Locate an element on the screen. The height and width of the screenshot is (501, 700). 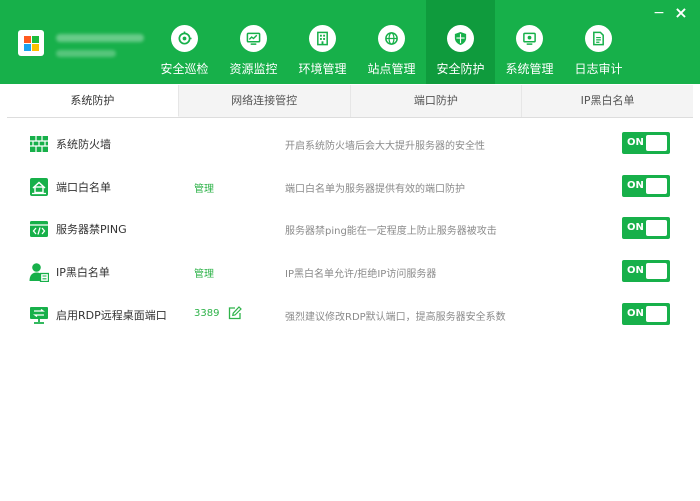
nav-resource-monitor: 资源监控 is located at coordinates (253, 42).